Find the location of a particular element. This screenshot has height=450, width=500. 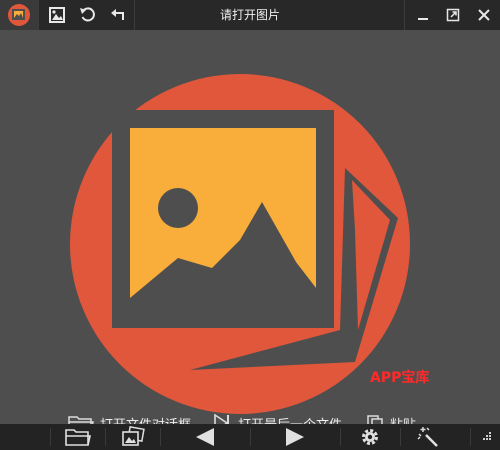

folder-icon is located at coordinates (77, 437).